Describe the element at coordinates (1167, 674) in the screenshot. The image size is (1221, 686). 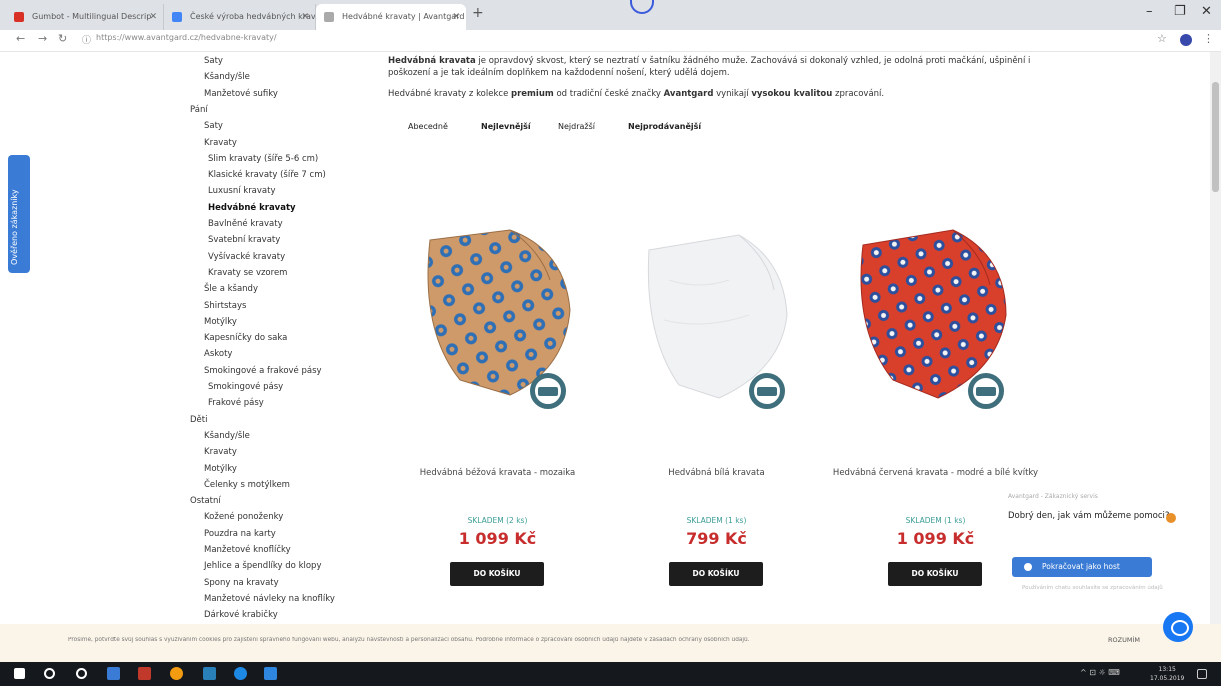
I see `taskbar-clock: 13:15 17.05.2019` at that location.